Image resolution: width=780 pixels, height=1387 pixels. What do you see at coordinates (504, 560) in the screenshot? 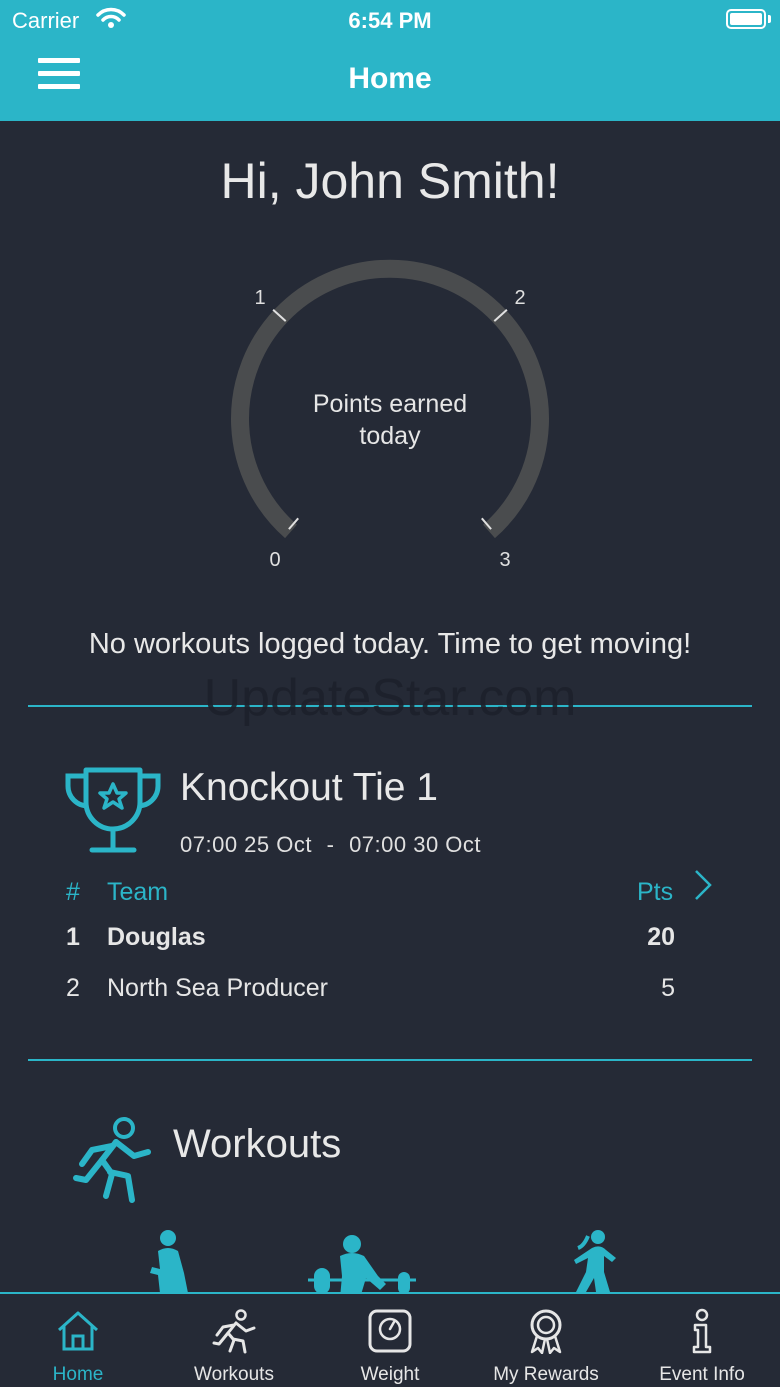
I see `gauge-tick-label-3: 3` at bounding box center [504, 560].